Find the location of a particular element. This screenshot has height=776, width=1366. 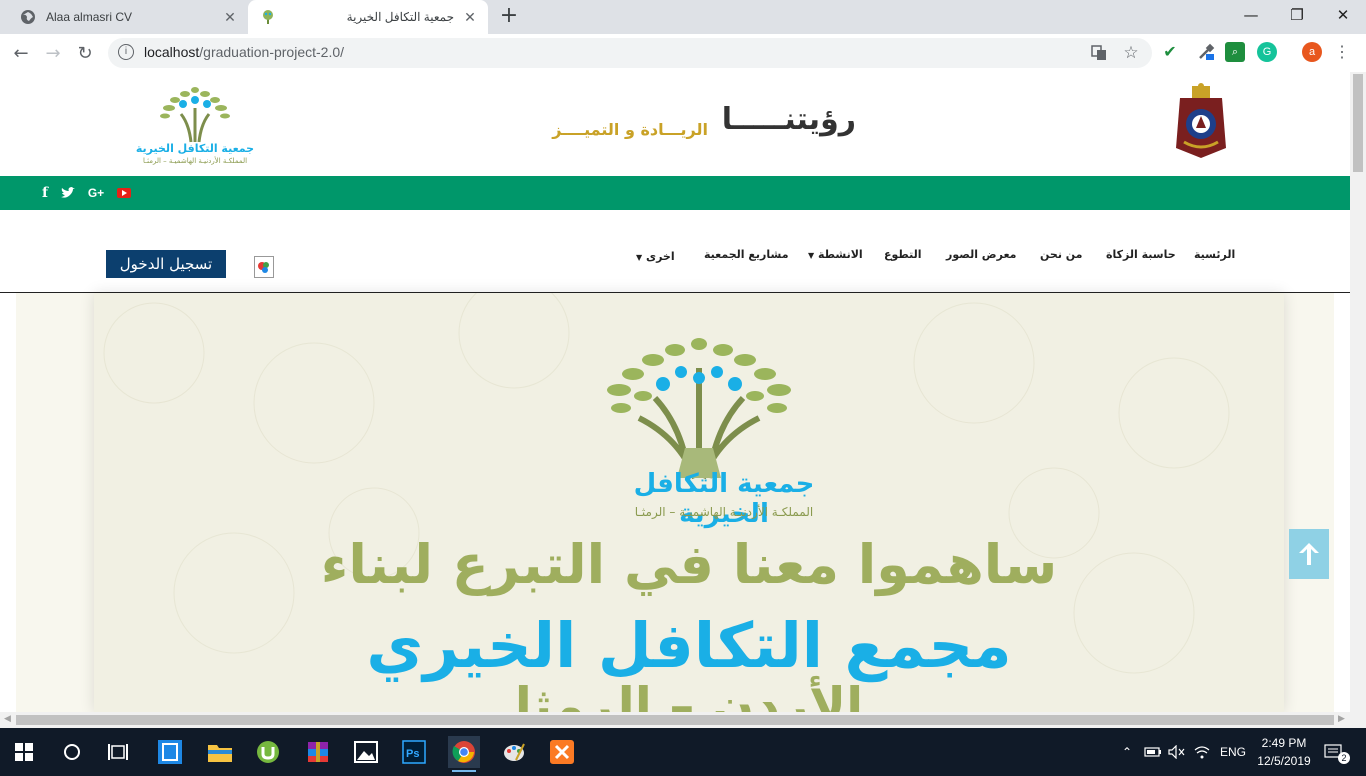

photoshop-icon: Ps is located at coordinates (414, 752).